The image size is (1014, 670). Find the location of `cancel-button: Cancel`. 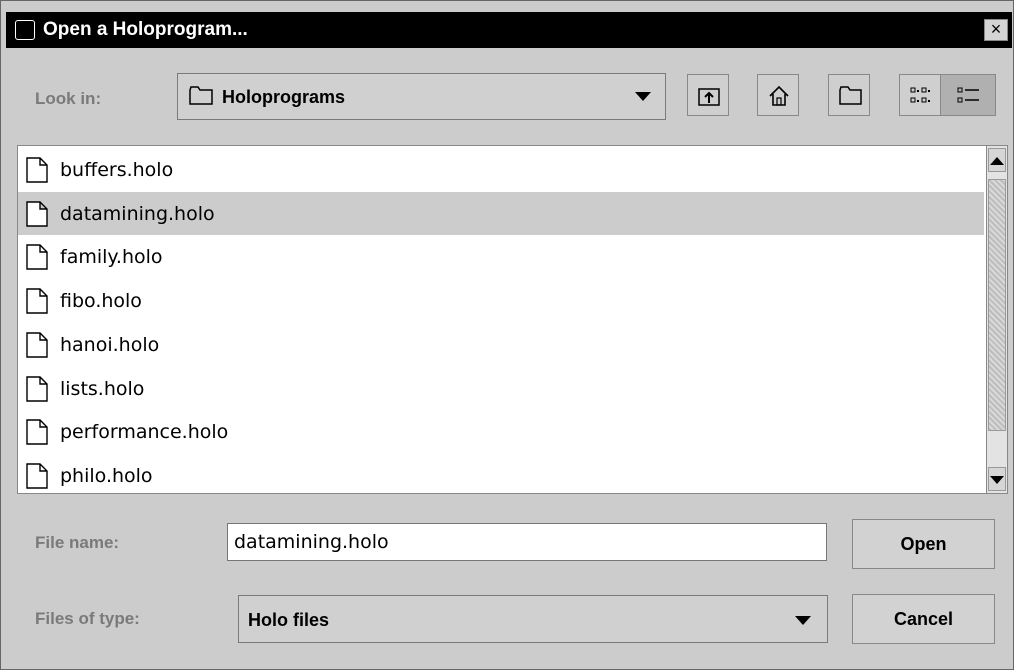

cancel-button: Cancel is located at coordinates (923, 619).